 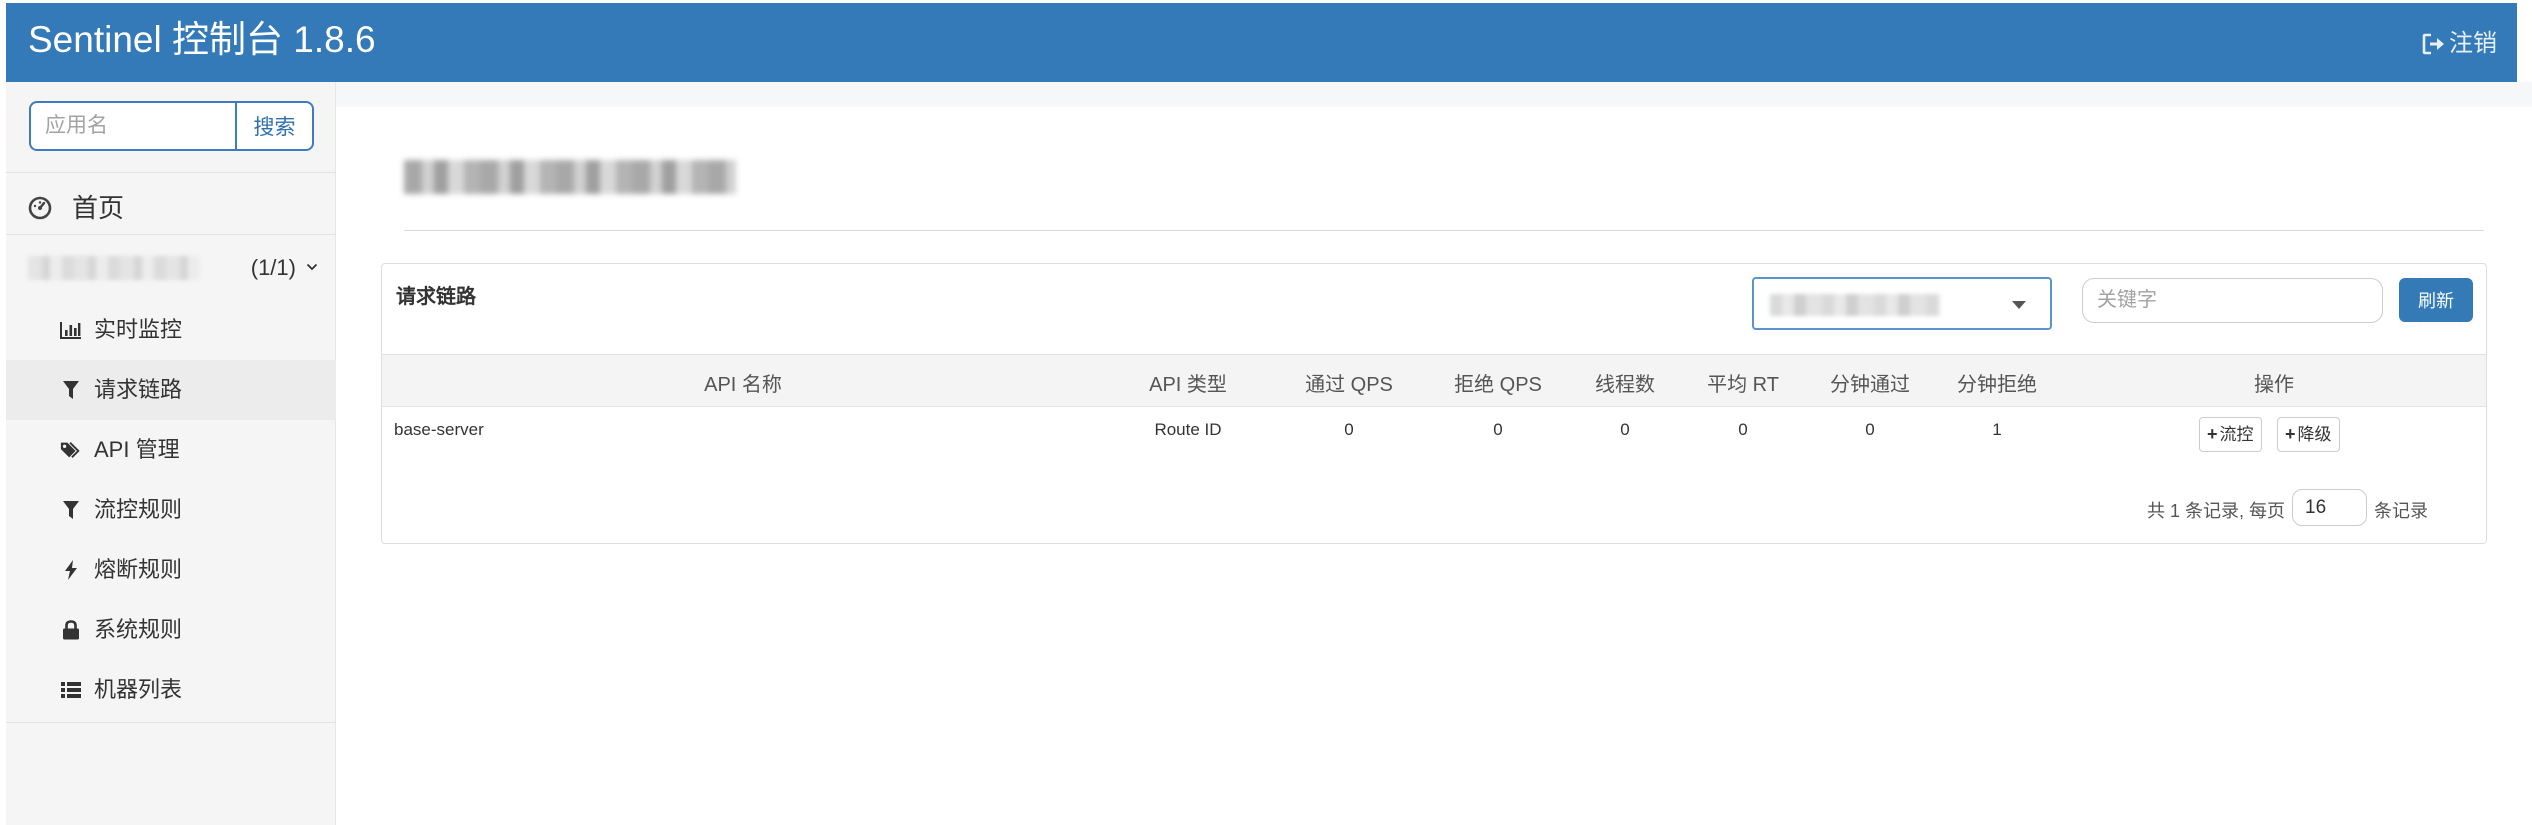 What do you see at coordinates (1855, 305) in the screenshot?
I see `machine-select-value-redacted` at bounding box center [1855, 305].